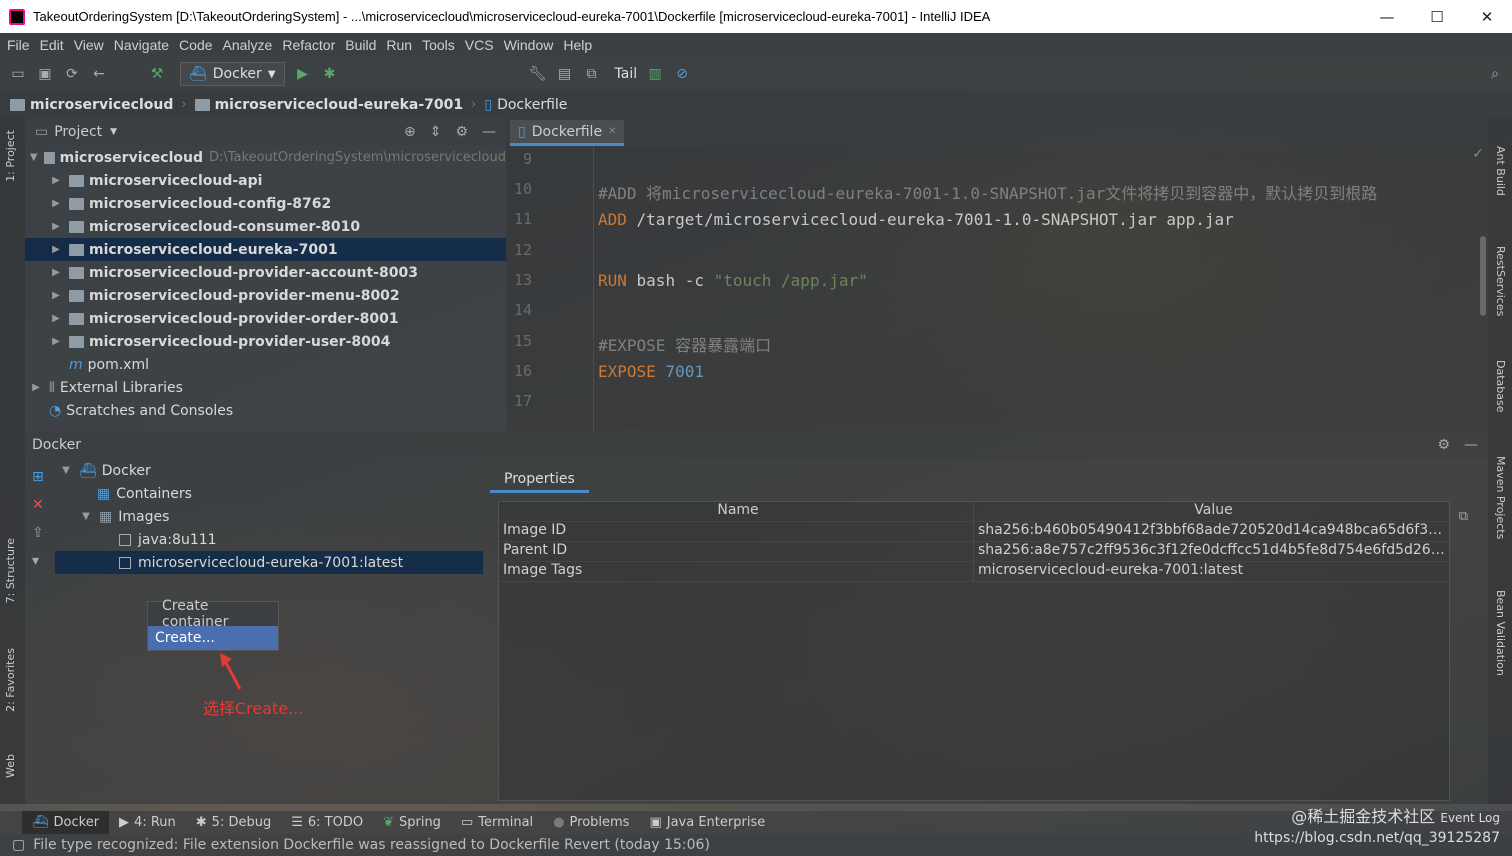 The width and height of the screenshot is (1512, 856). I want to click on tab-java-enterprise: ▣ Java Enterprise, so click(707, 822).